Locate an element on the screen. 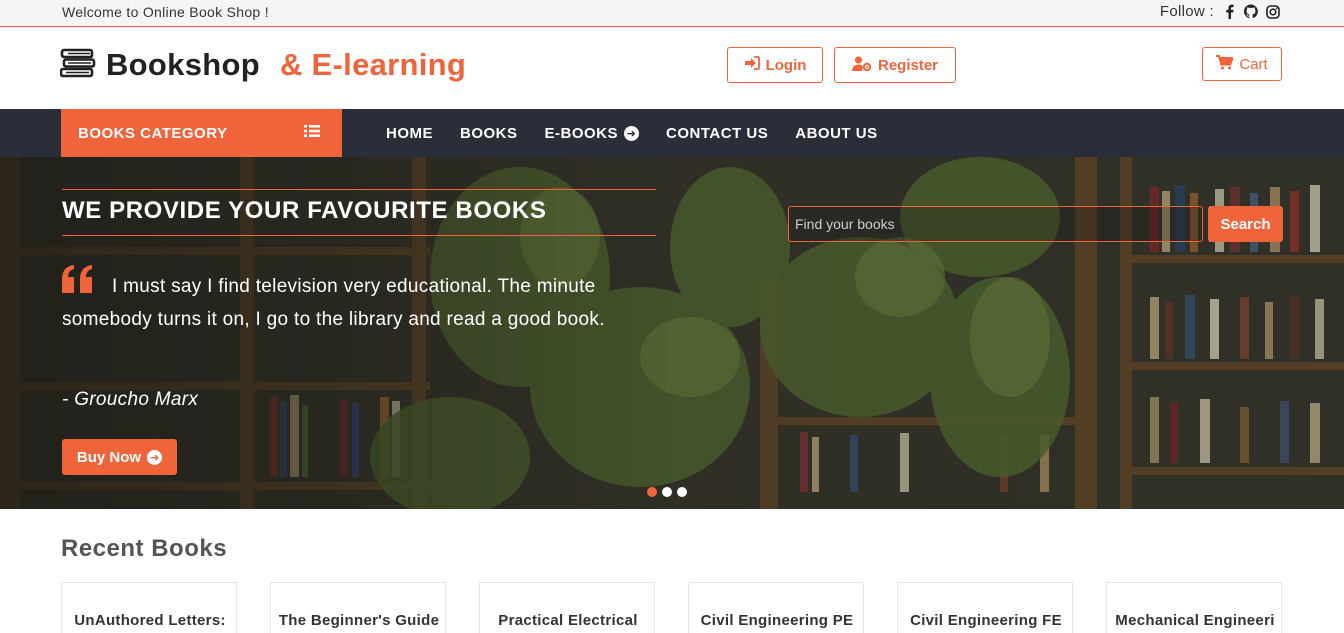  site-logo: Bookshop & E-learning is located at coordinates (263, 65).